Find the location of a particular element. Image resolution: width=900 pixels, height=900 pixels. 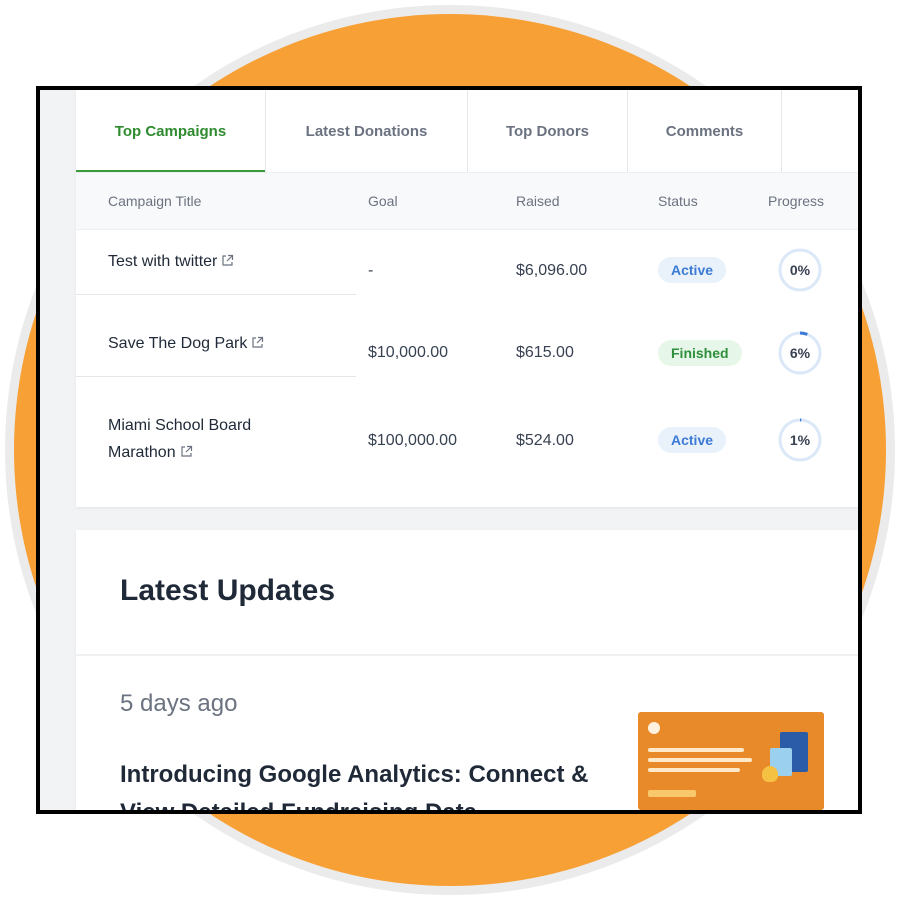

progress-ring: 1% is located at coordinates (800, 440).